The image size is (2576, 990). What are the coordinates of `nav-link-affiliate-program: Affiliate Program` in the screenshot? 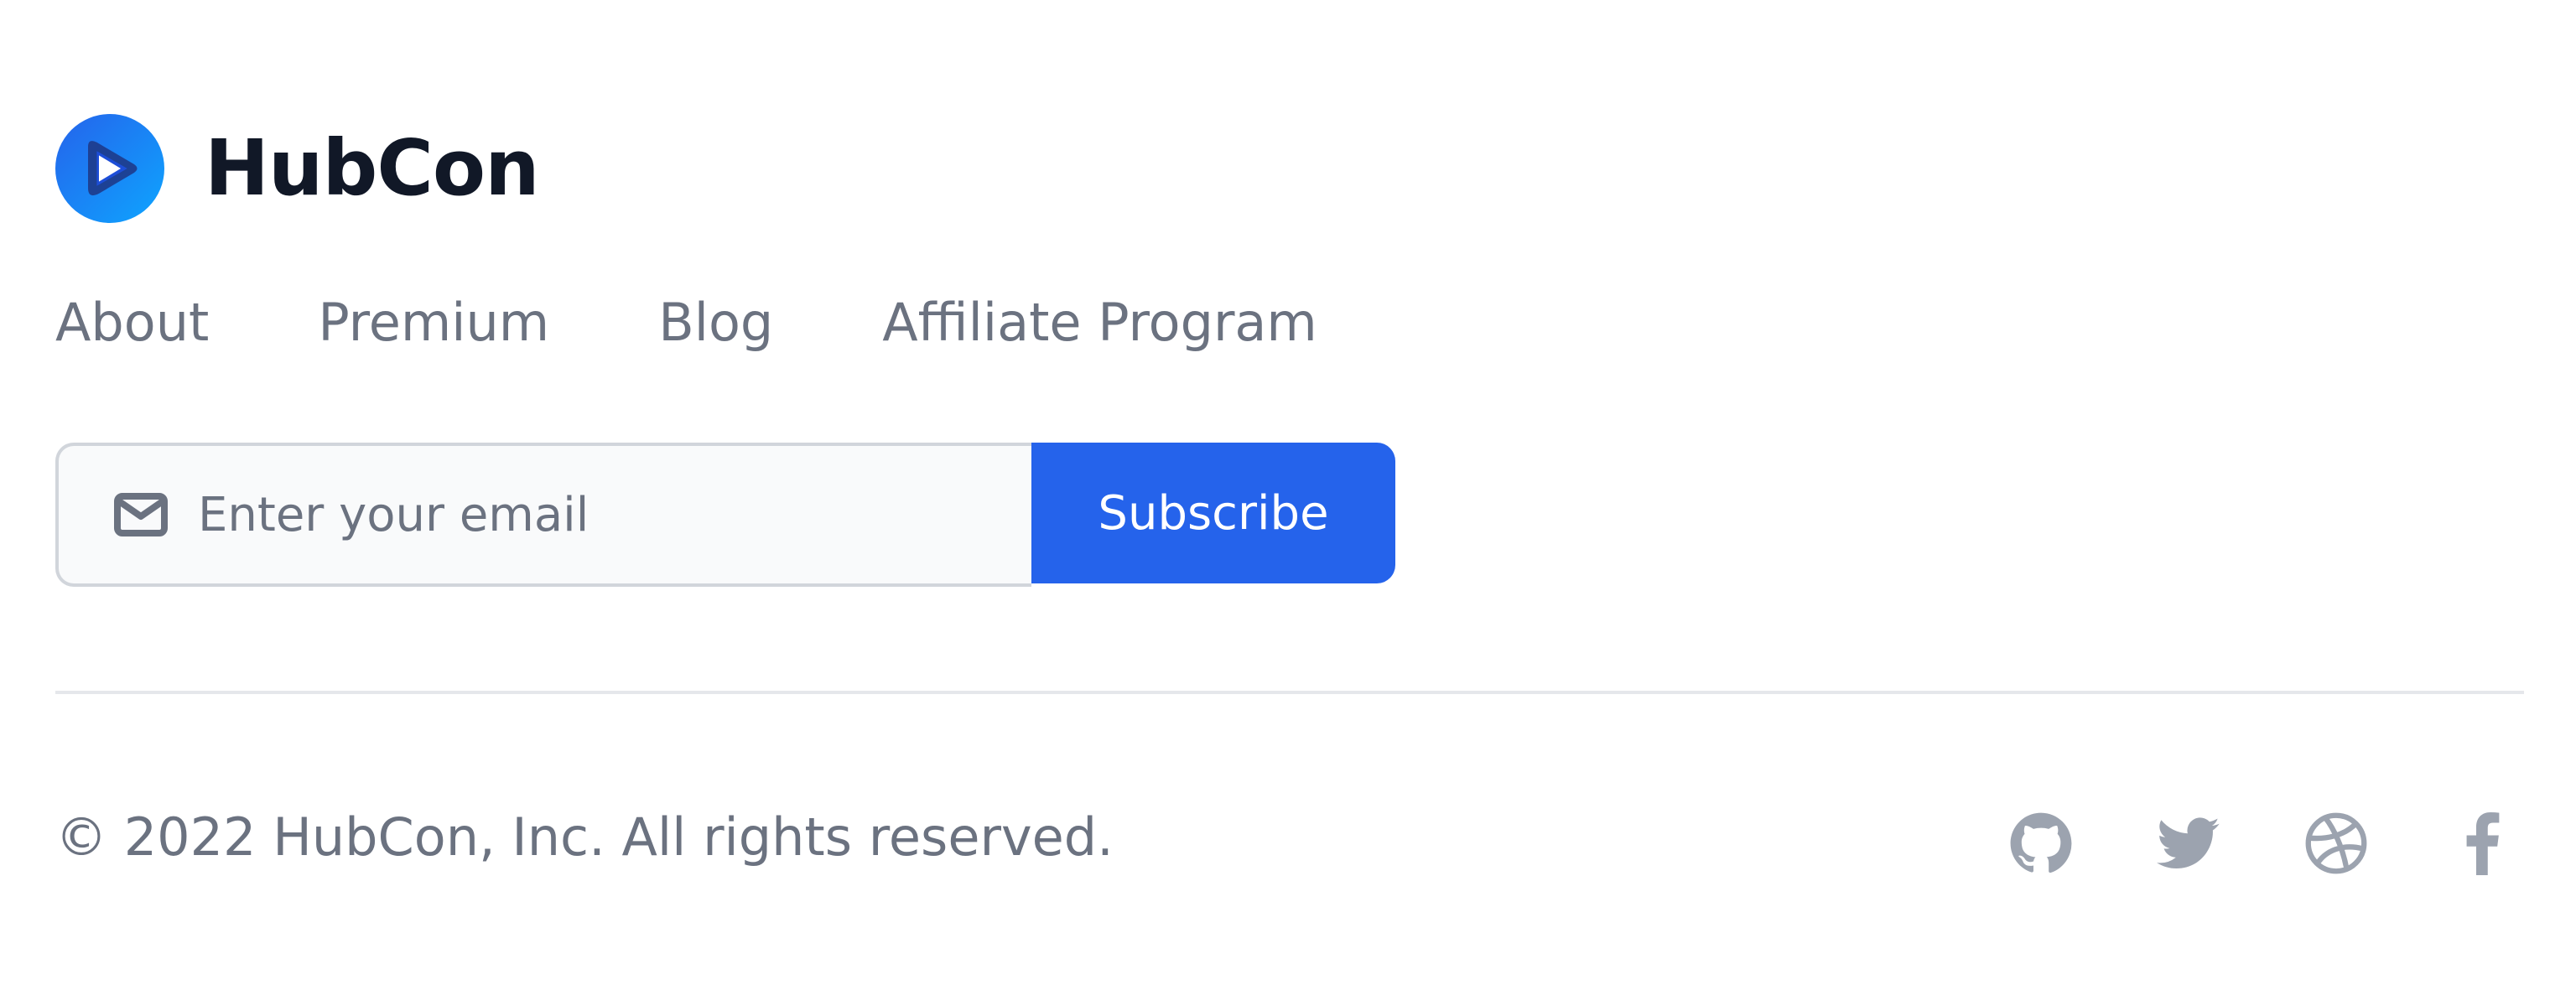 It's located at (1099, 323).